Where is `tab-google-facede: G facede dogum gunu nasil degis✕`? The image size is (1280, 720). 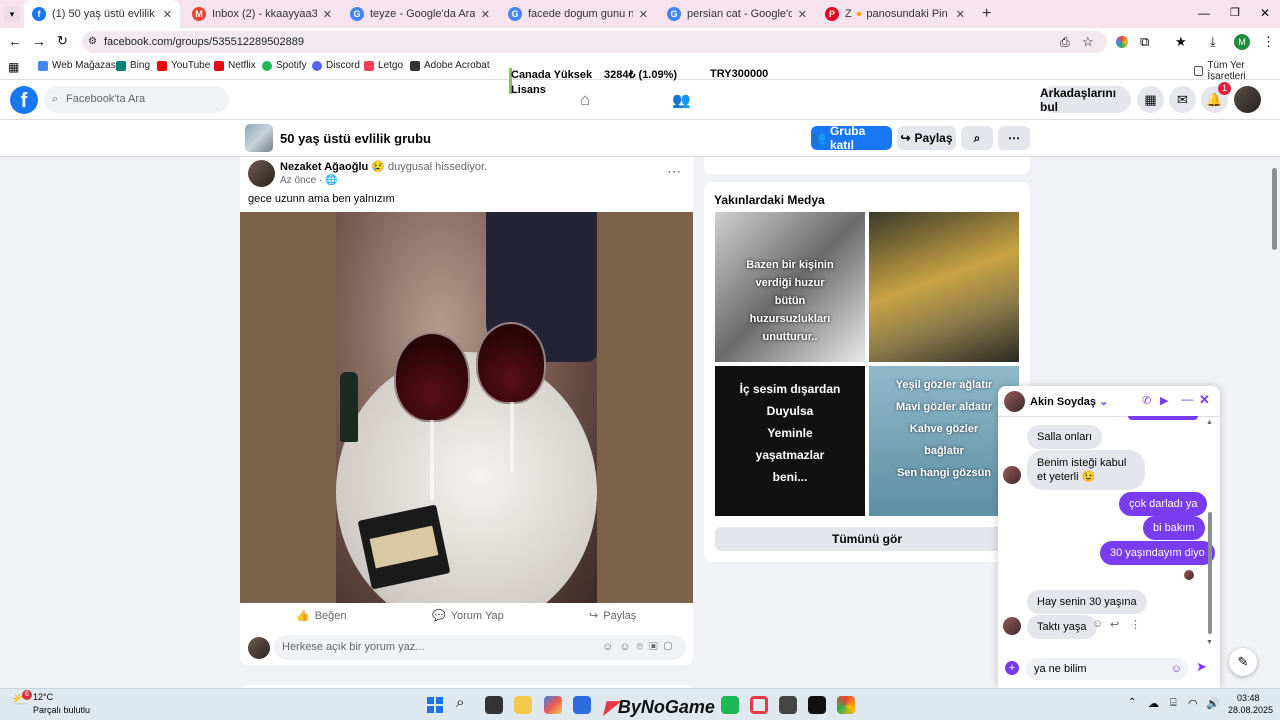 tab-google-facede: G facede dogum gunu nasil degis✕ is located at coordinates (578, 14).